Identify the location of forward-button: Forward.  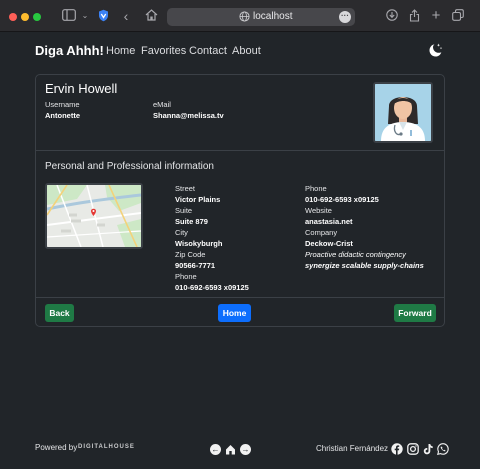
(415, 313).